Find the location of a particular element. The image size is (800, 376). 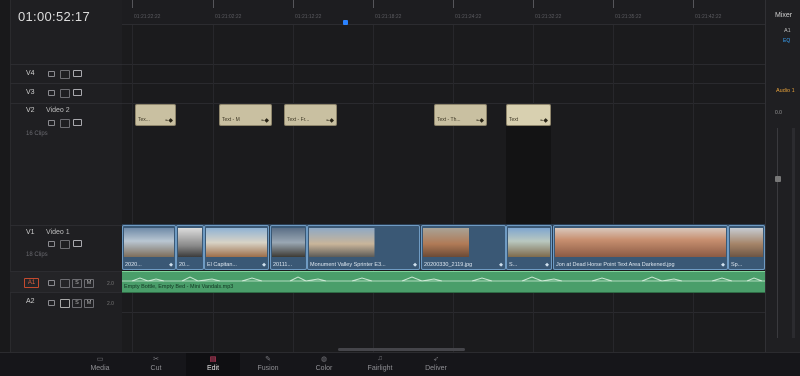

title-clip: Text - Th... ⌁◆ is located at coordinates (460, 115).